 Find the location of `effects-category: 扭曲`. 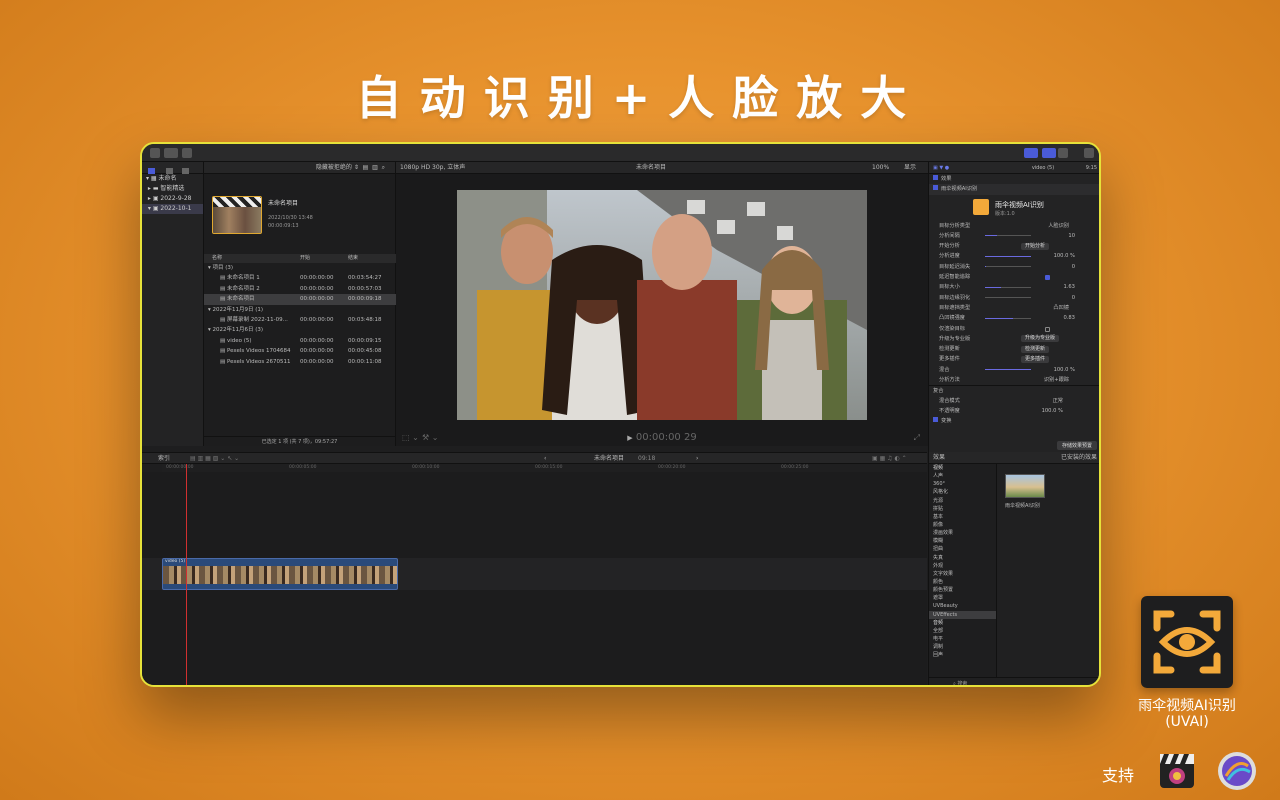

effects-category: 扭曲 is located at coordinates (962, 549).